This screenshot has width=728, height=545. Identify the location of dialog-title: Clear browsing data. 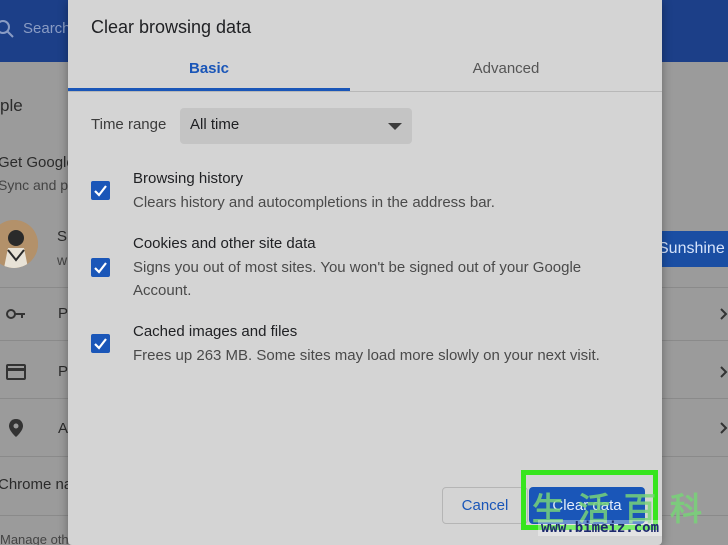
(171, 27).